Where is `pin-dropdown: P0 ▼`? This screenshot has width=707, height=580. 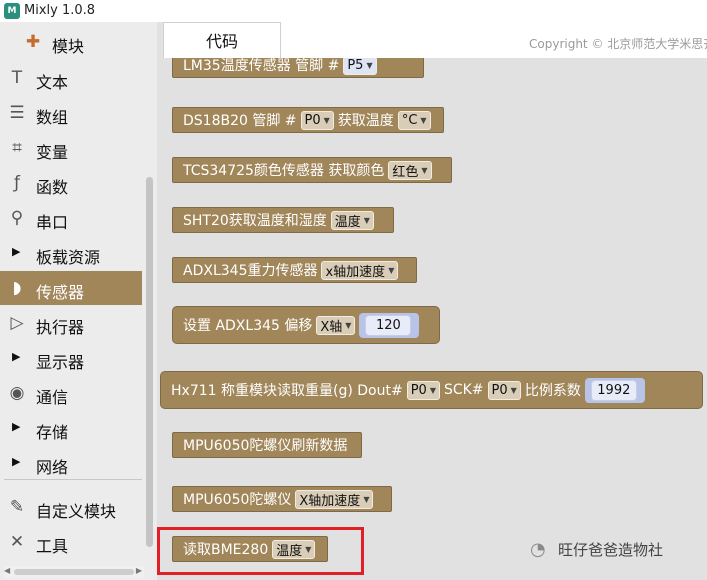
pin-dropdown: P0 ▼ is located at coordinates (317, 120).